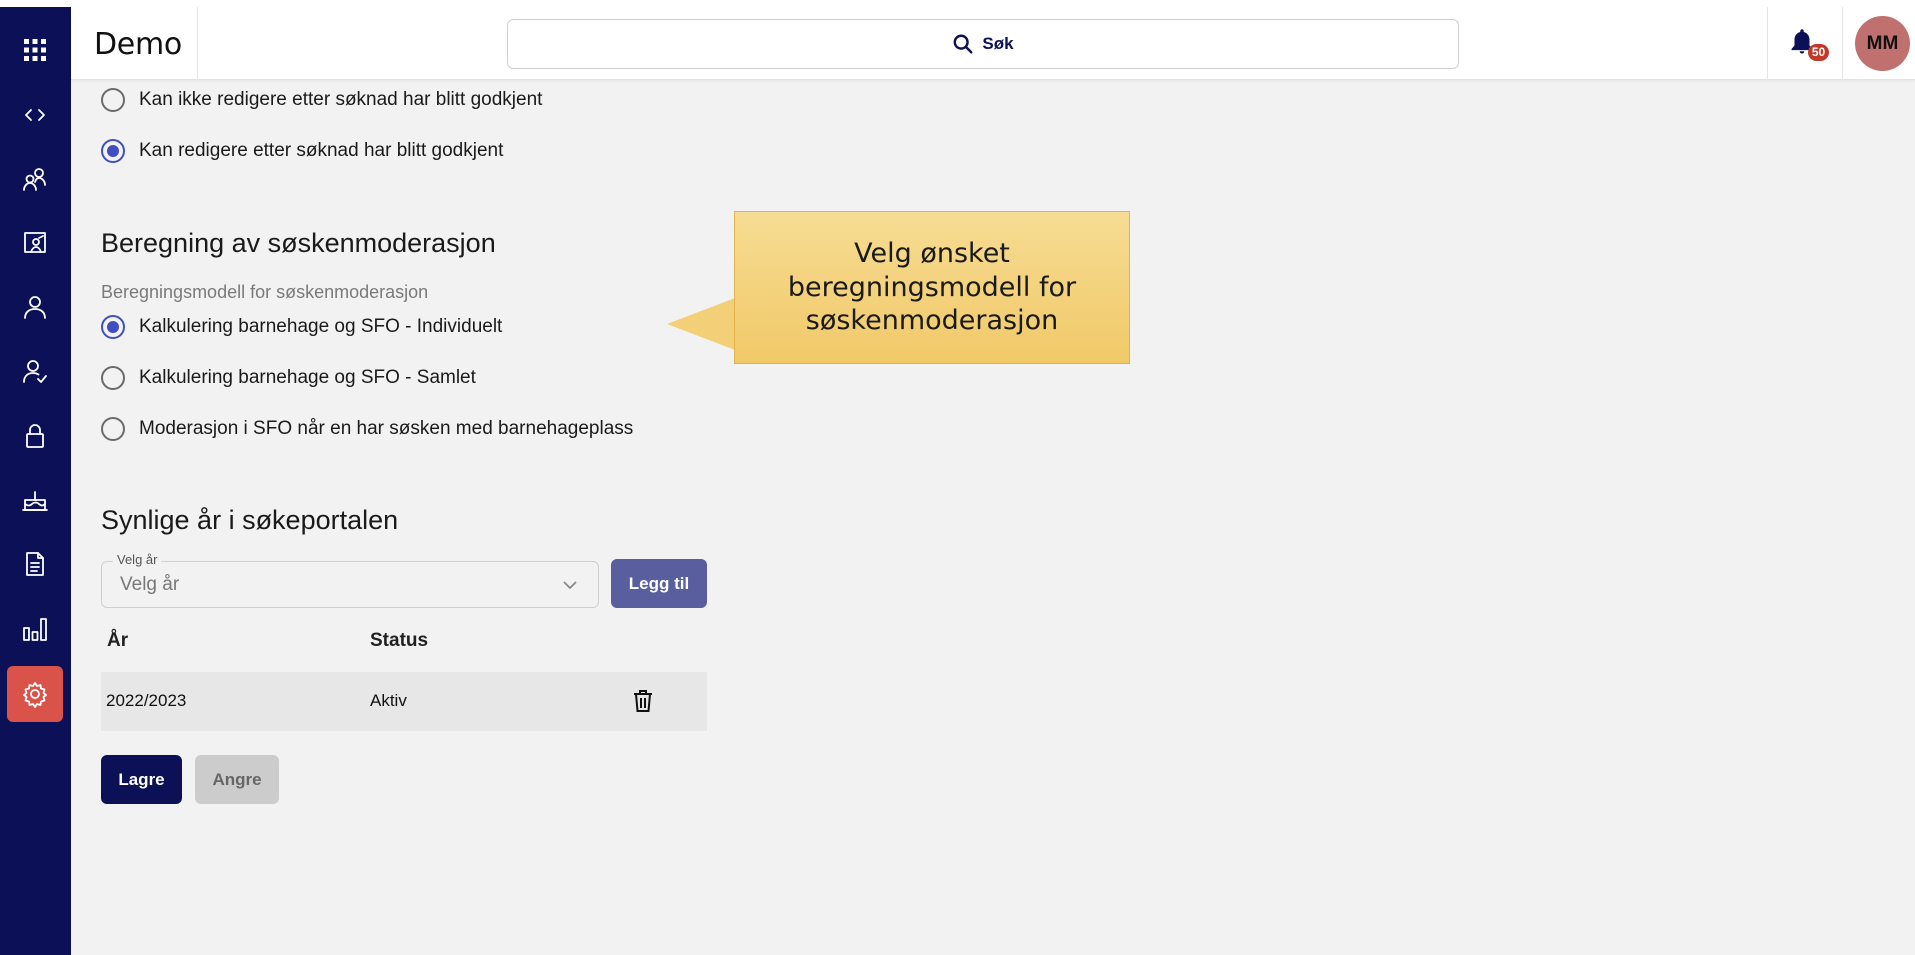 Image resolution: width=1915 pixels, height=955 pixels. What do you see at coordinates (35, 500) in the screenshot?
I see `cake-icon` at bounding box center [35, 500].